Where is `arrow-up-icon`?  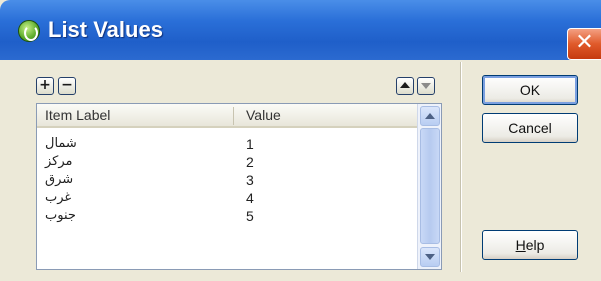
arrow-up-icon is located at coordinates (405, 85).